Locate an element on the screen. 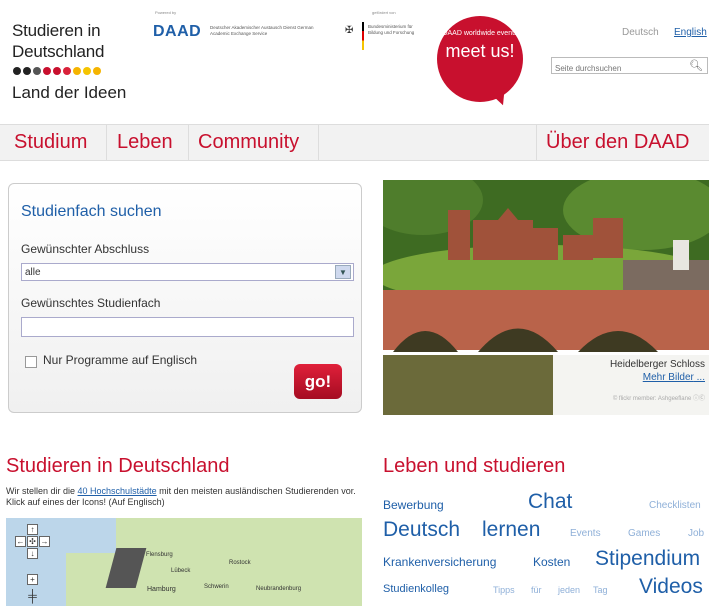 Image resolution: width=709 pixels, height=606 pixels. logo-line-3: Land der Ideen is located at coordinates (69, 92).